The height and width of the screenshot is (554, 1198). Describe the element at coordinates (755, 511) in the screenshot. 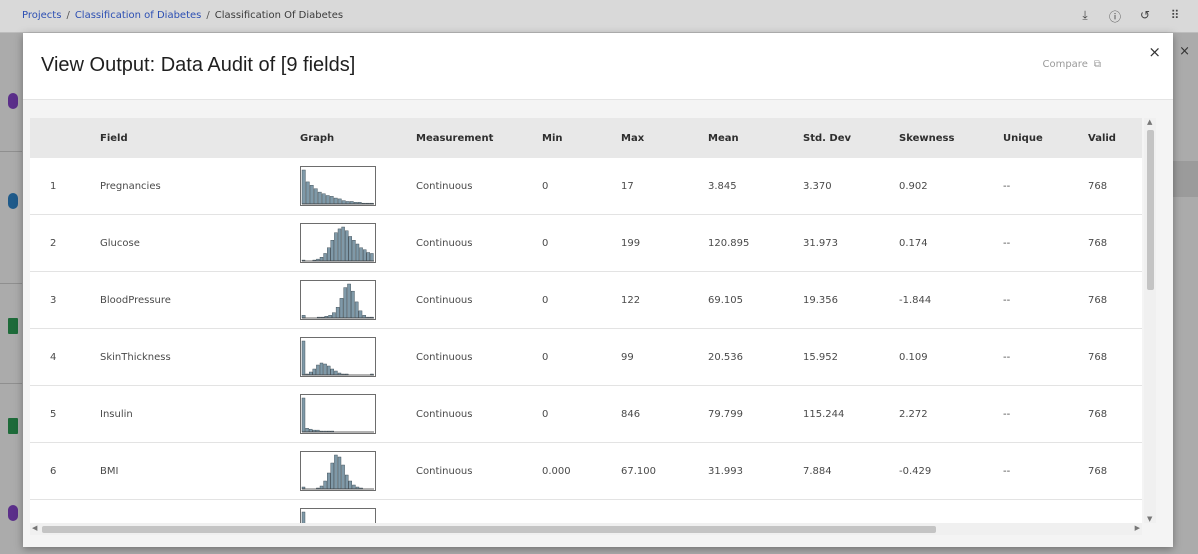

I see `mean-value` at that location.